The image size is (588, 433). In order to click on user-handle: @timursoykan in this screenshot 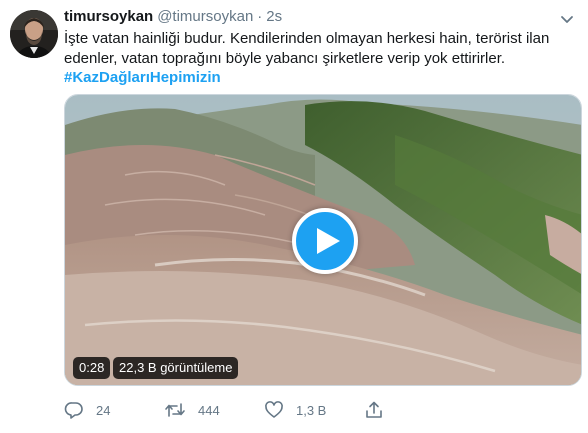, I will do `click(205, 16)`.